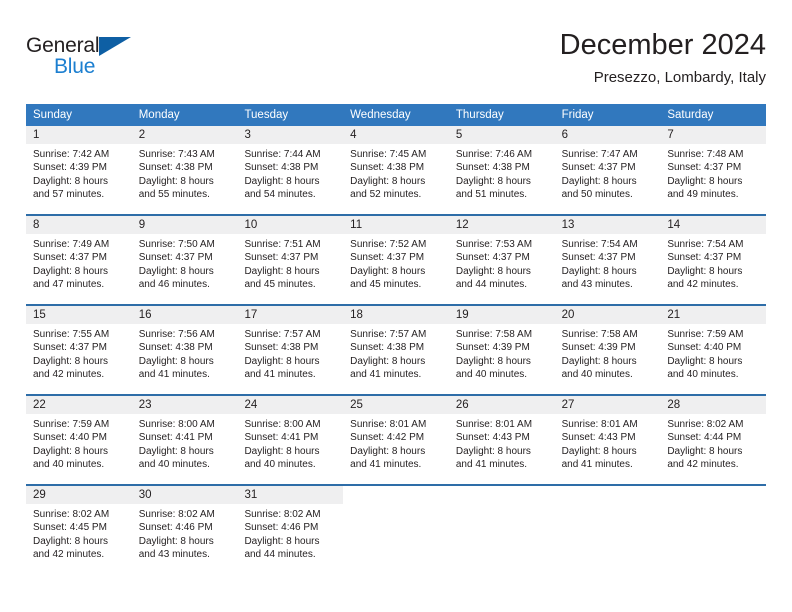 The image size is (792, 612). Describe the element at coordinates (679, 77) in the screenshot. I see `page-subtitle: Presezzo, Lombardy, Italy` at that location.